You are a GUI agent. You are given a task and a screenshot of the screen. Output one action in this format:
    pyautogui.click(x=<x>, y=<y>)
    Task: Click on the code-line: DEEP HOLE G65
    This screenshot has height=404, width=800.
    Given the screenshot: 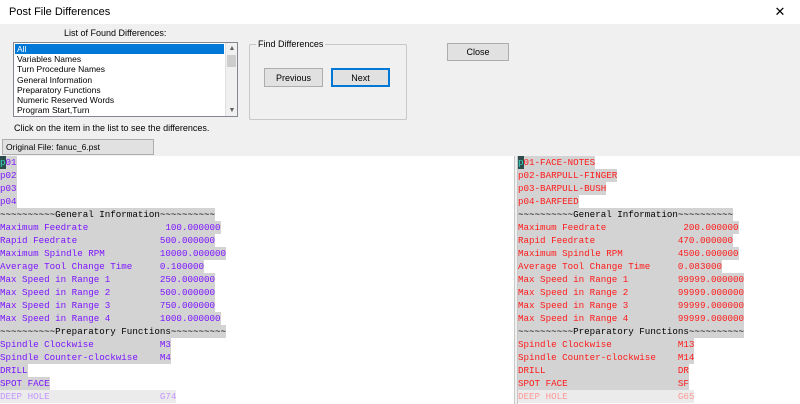 What is the action you would take?
    pyautogui.click(x=659, y=396)
    